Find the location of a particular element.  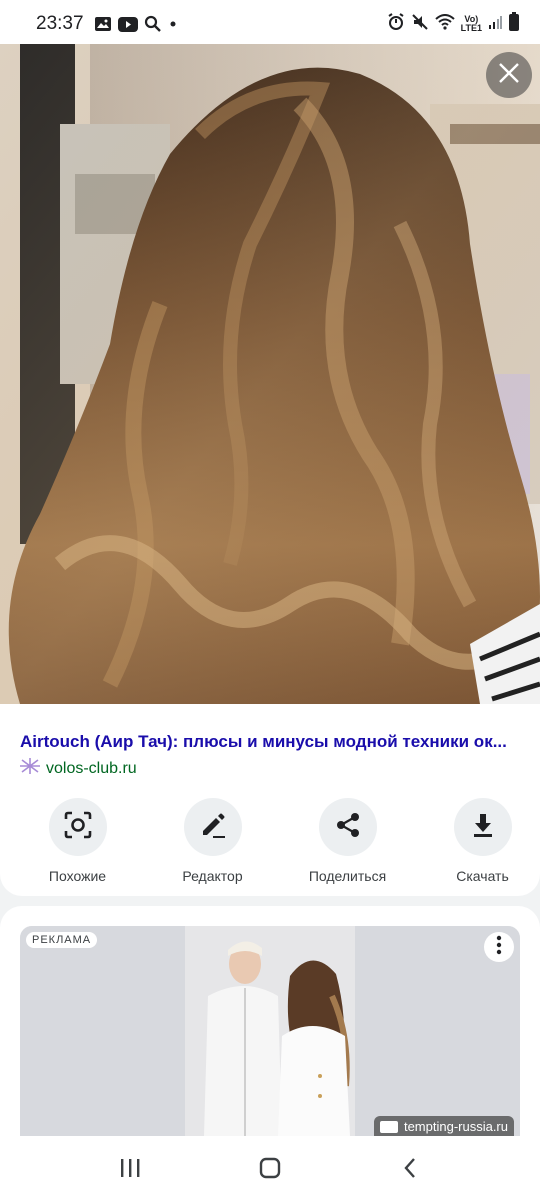

similar-label: Похожие is located at coordinates (77, 876).